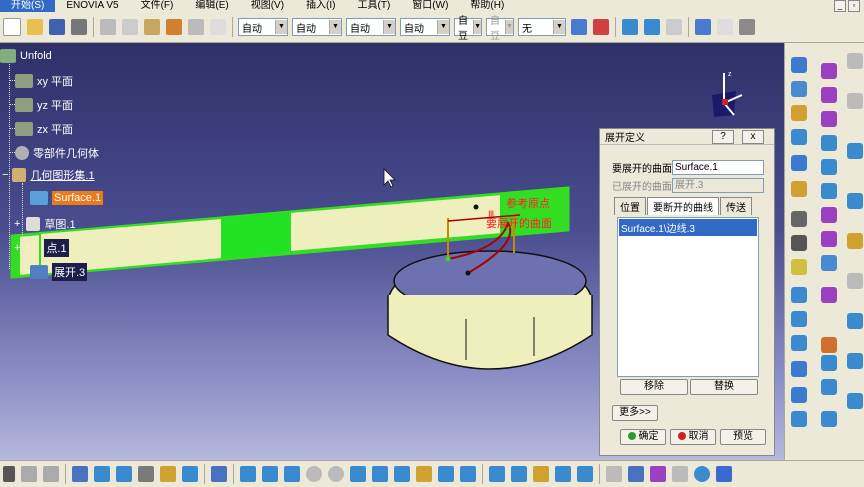 The height and width of the screenshot is (487, 864). What do you see at coordinates (799, 319) in the screenshot?
I see `helix-icon` at bounding box center [799, 319].